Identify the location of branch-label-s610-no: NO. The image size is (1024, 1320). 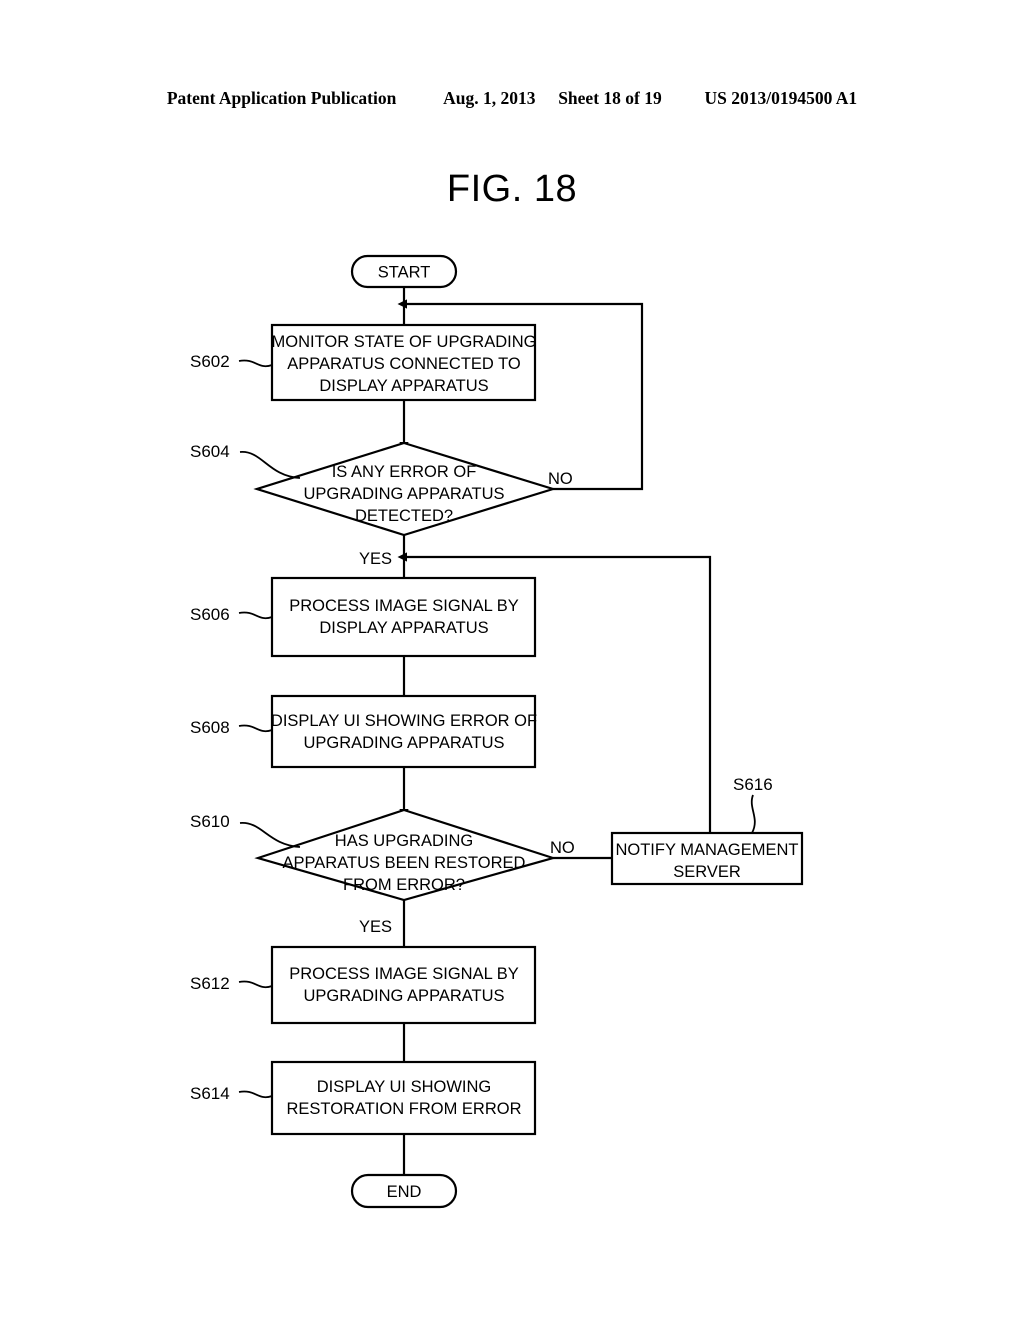
(562, 848).